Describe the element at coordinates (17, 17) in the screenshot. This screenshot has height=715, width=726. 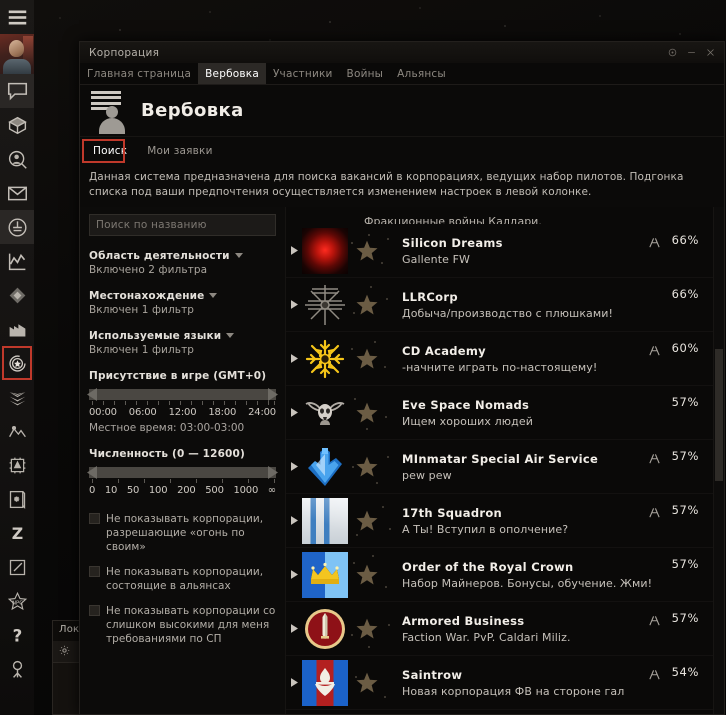
I see `menu-icon` at that location.